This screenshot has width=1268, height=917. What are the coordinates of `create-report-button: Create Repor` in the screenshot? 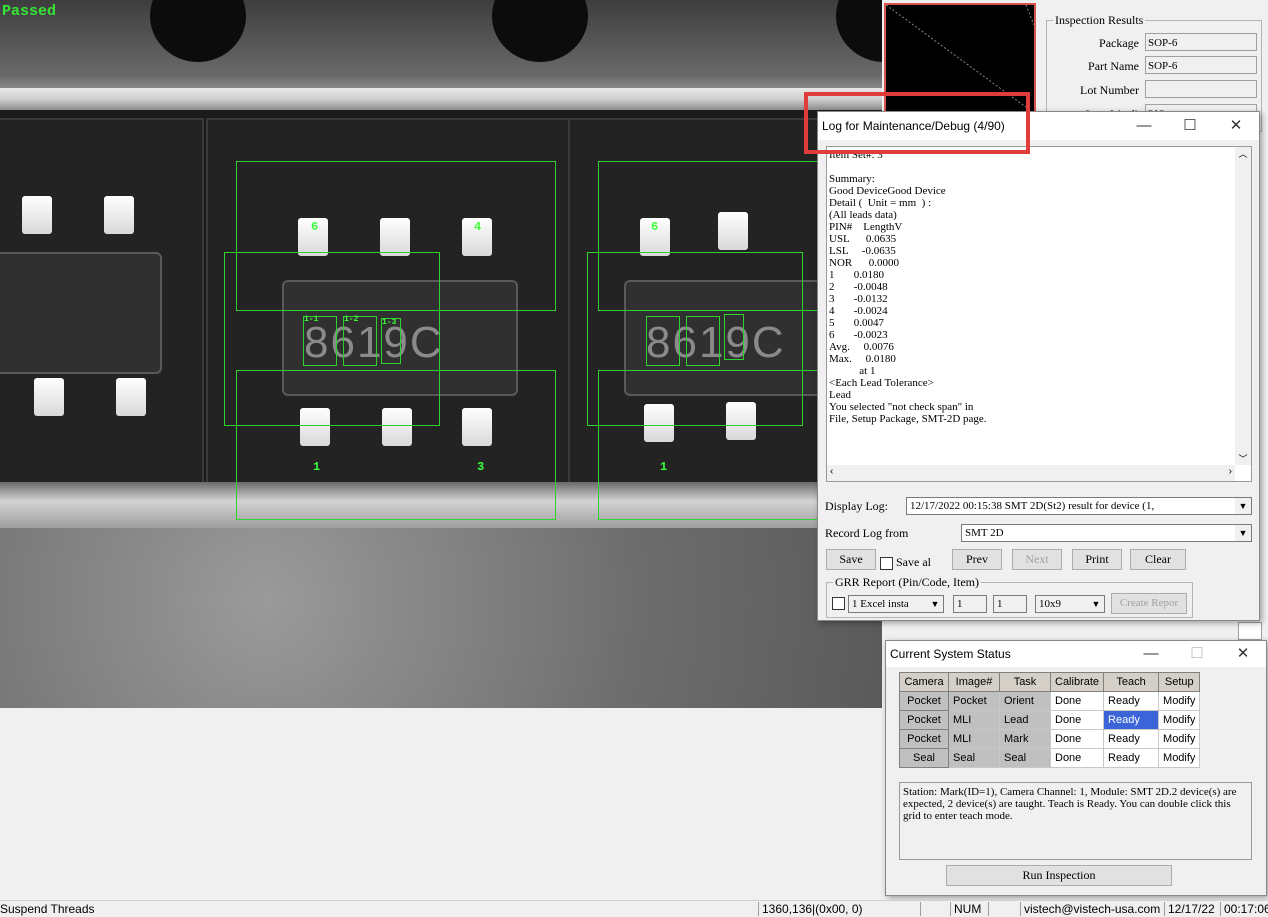 It's located at (1149, 603).